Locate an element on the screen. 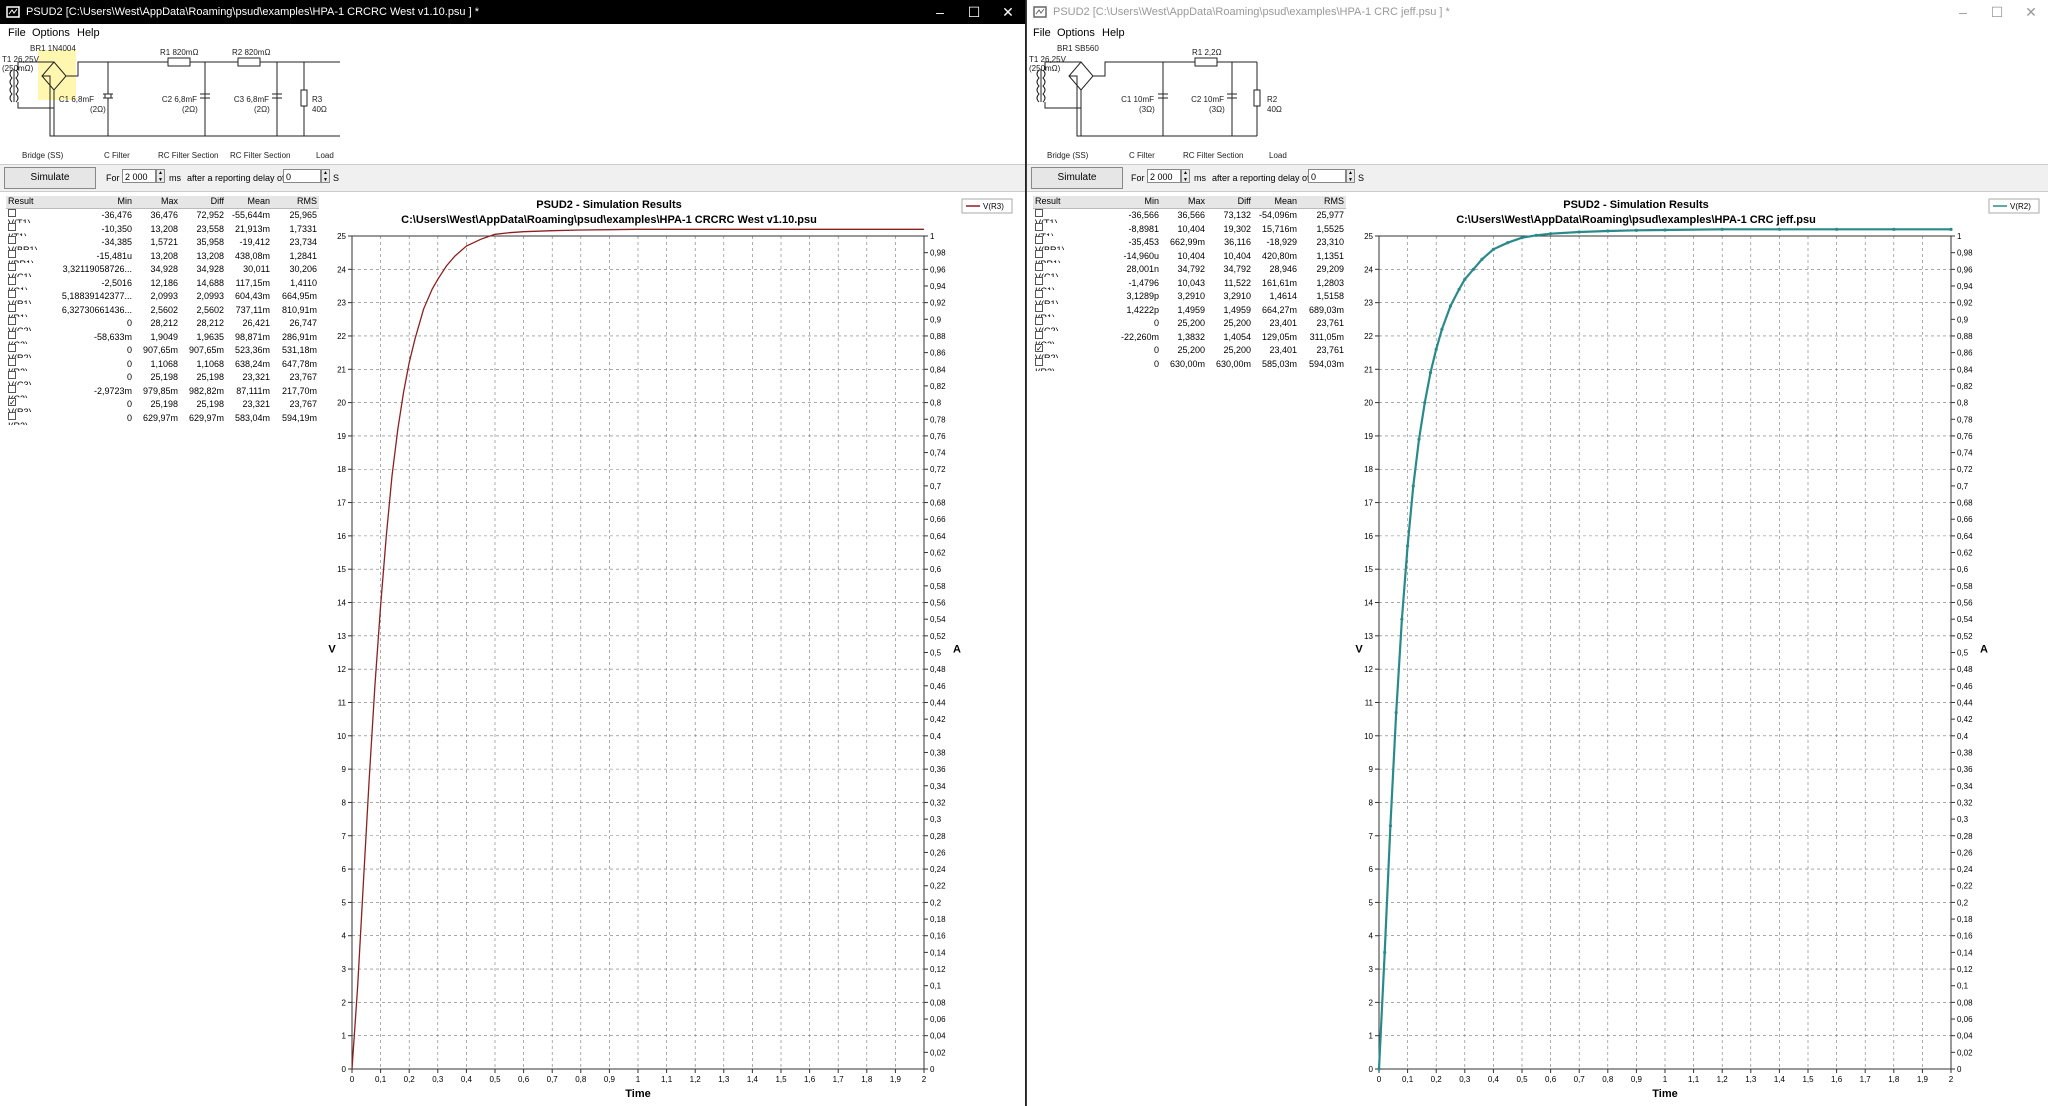 The image size is (2048, 1106). table-row: V(T1) -36,566 36,566 73,132 -54,096m 25,977 is located at coordinates (1189, 216).